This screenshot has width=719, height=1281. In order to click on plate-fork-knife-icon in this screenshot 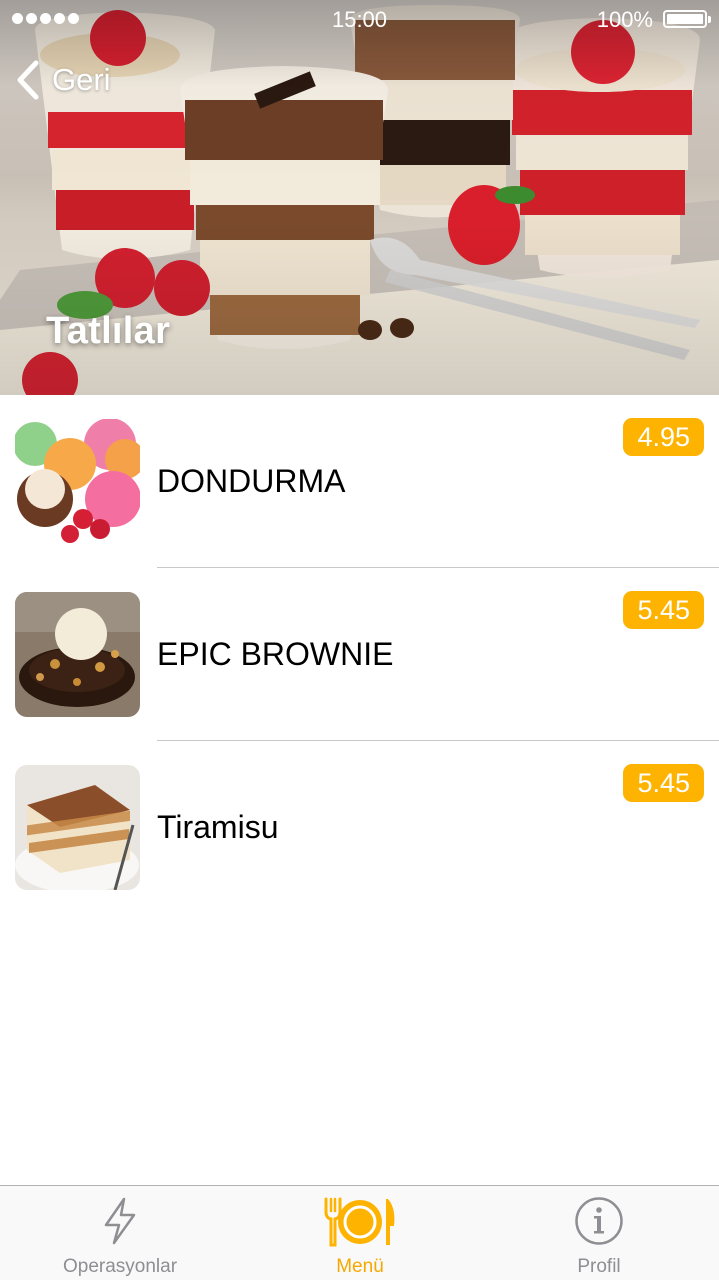, I will do `click(359, 1222)`.